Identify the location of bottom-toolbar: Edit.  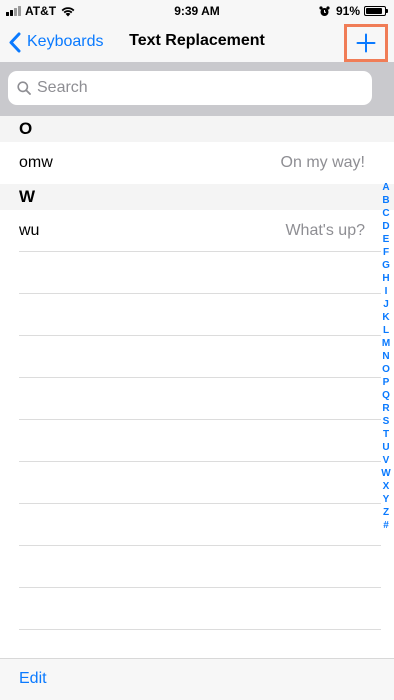
(197, 679).